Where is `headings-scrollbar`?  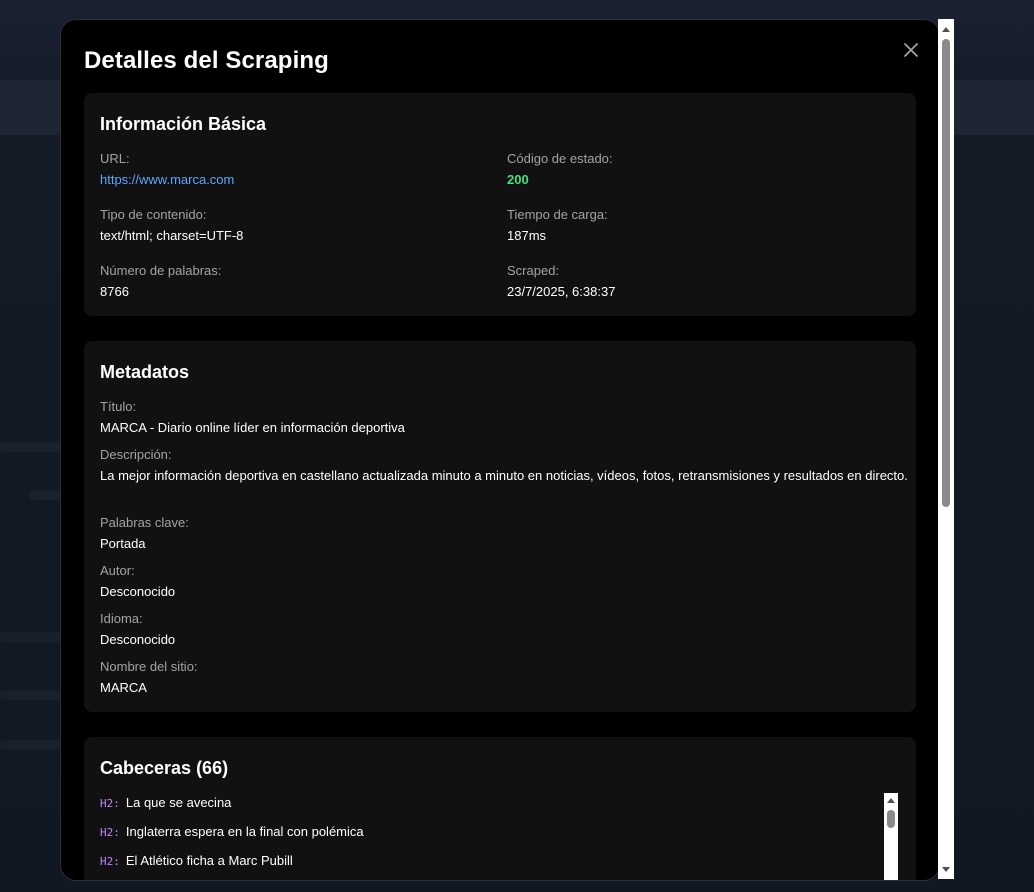
headings-scrollbar is located at coordinates (891, 836).